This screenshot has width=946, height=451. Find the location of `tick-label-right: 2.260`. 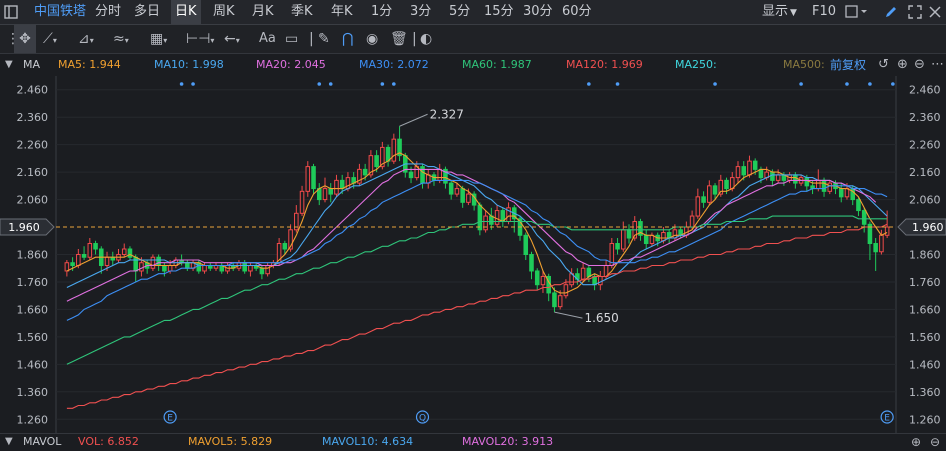

tick-label-right: 2.260 is located at coordinates (925, 145).